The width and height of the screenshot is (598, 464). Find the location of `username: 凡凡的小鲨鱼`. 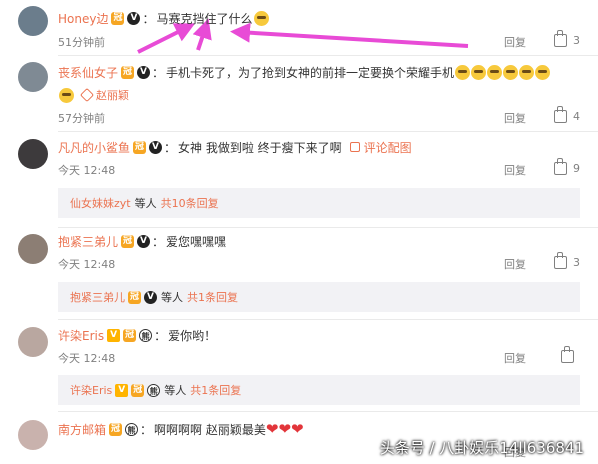

username: 凡凡的小鲨鱼 is located at coordinates (94, 147).